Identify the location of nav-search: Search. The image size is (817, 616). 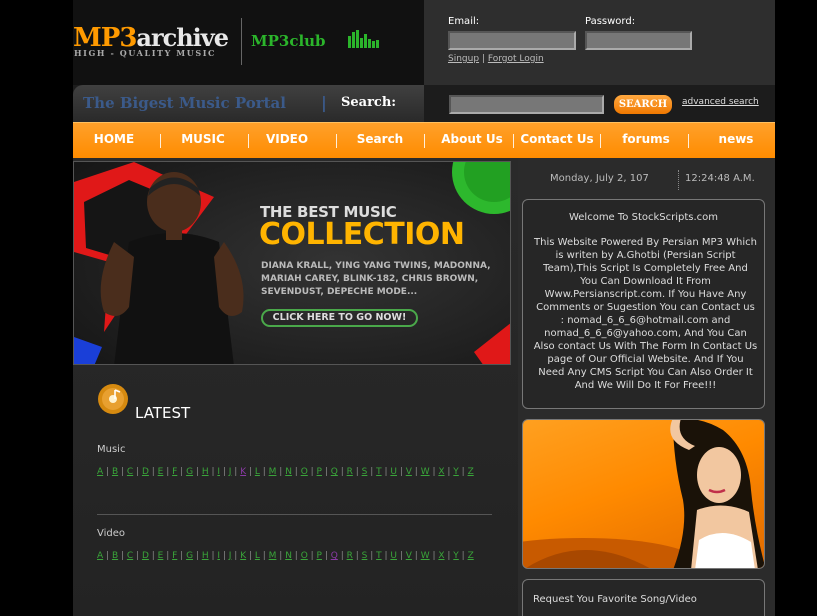
(380, 139).